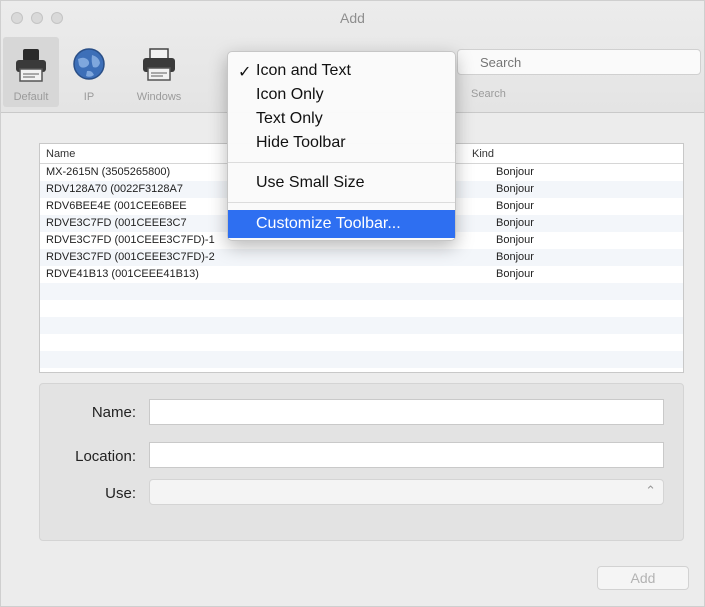 This screenshot has width=705, height=607. I want to click on globe-icon, so click(89, 64).